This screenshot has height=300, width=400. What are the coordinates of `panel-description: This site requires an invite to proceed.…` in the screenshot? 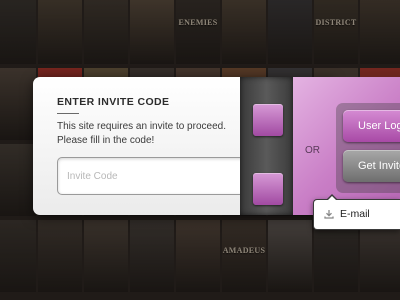 It's located at (141, 133).